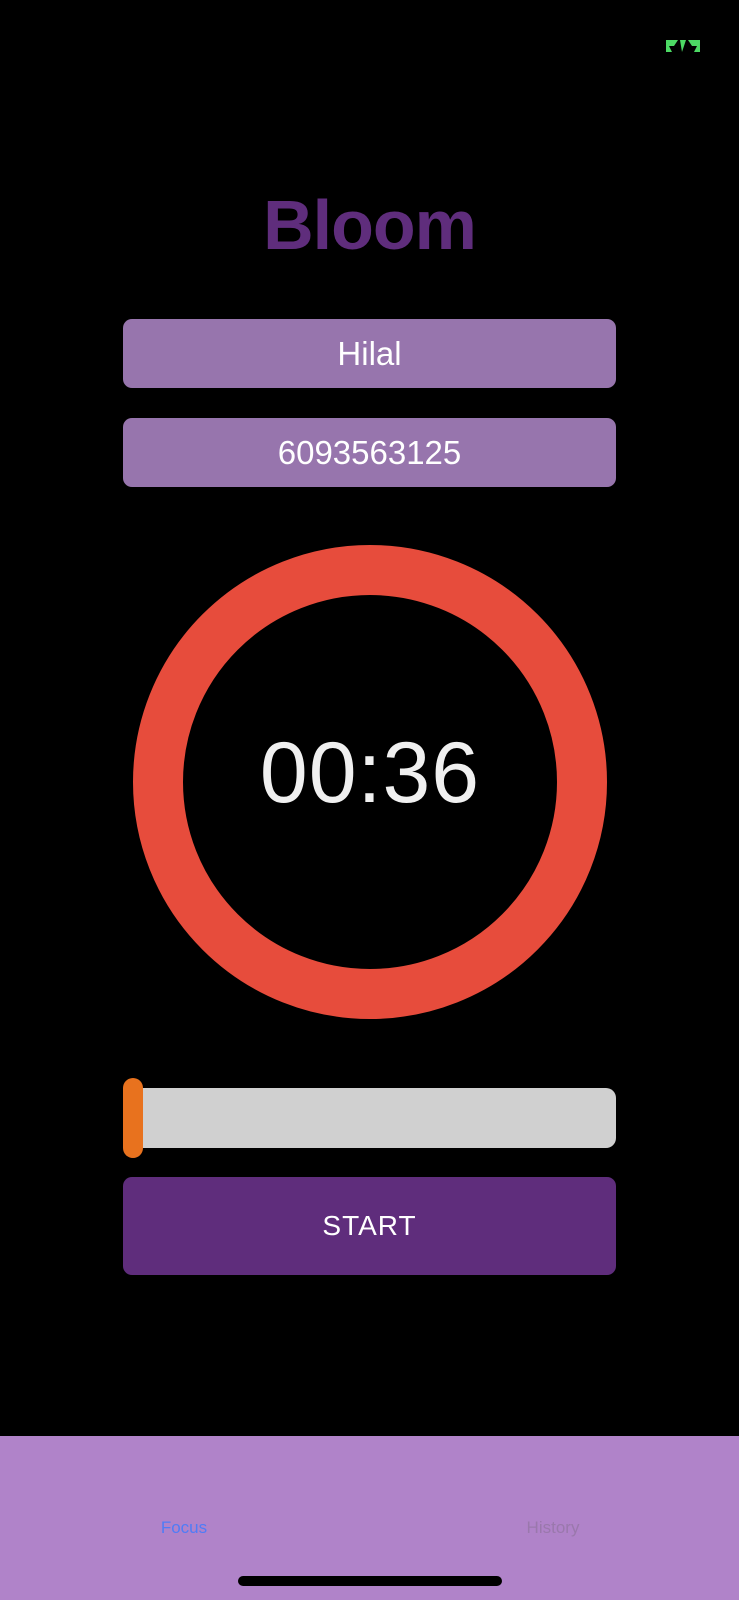 This screenshot has height=1600, width=739. Describe the element at coordinates (370, 1581) in the screenshot. I see `home-indicator` at that location.